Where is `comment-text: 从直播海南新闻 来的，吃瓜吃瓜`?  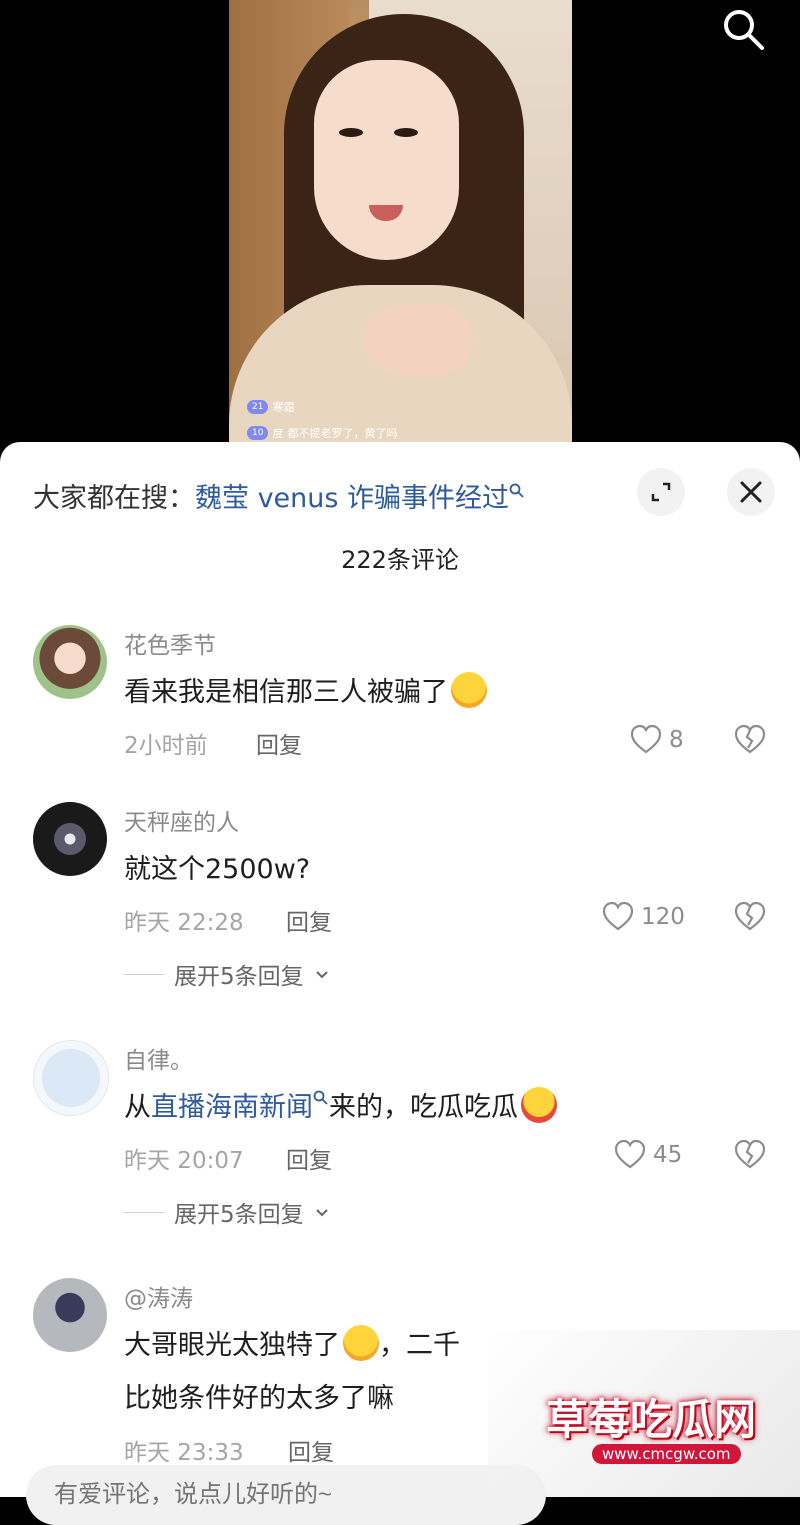 comment-text: 从直播海南新闻 来的，吃瓜吃瓜 is located at coordinates (340, 1104).